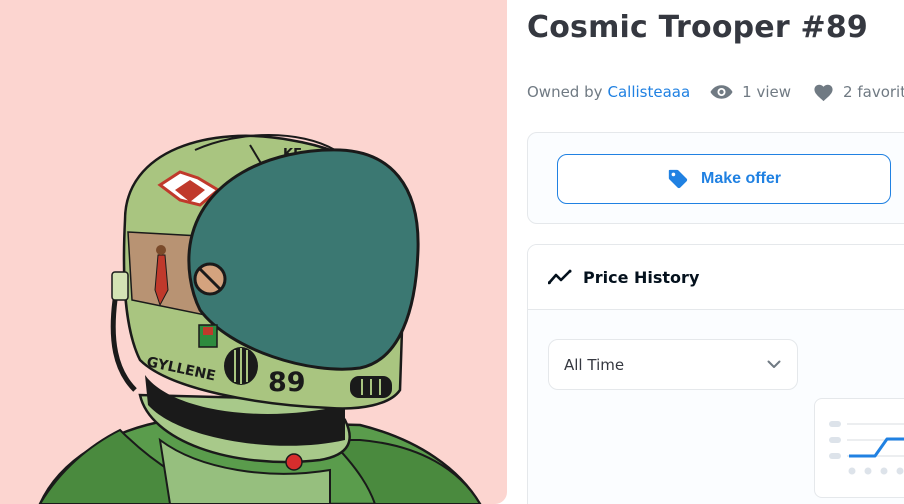 This screenshot has height=504, width=904. I want to click on owner-prefix: Owned by, so click(565, 92).